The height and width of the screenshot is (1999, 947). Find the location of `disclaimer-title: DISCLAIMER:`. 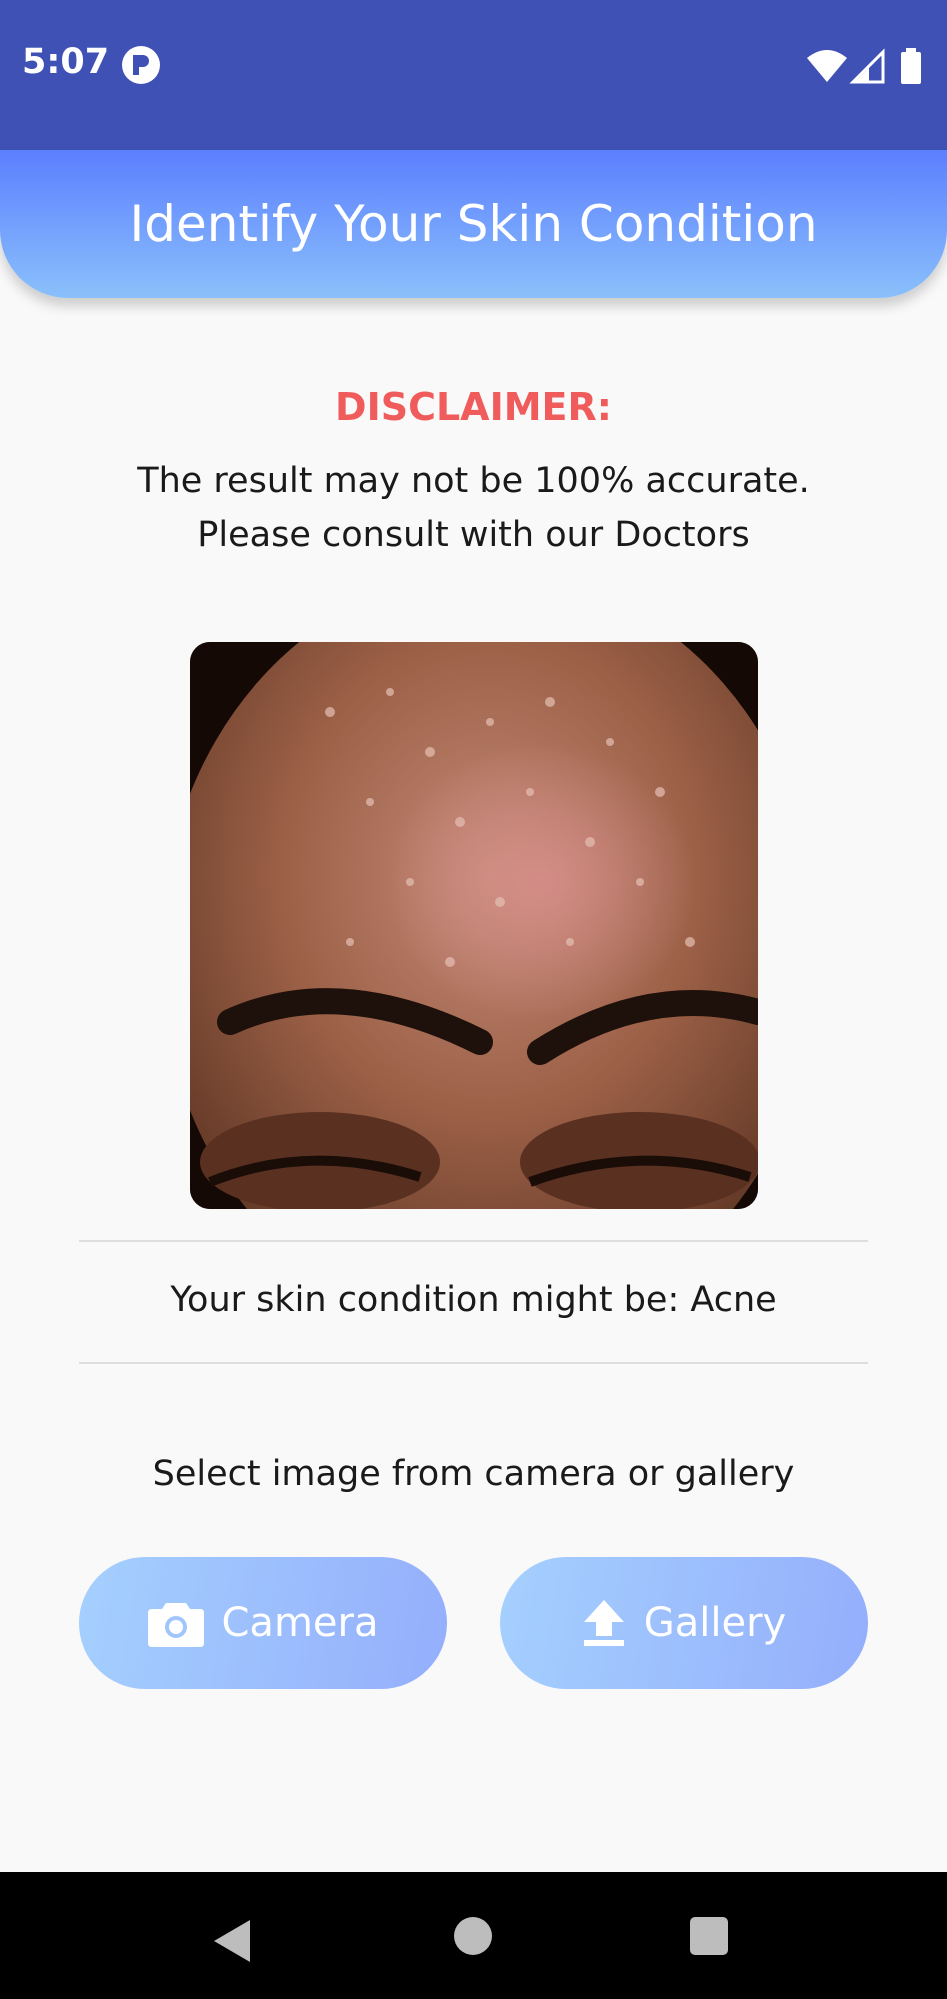

disclaimer-title: DISCLAIMER: is located at coordinates (473, 407).